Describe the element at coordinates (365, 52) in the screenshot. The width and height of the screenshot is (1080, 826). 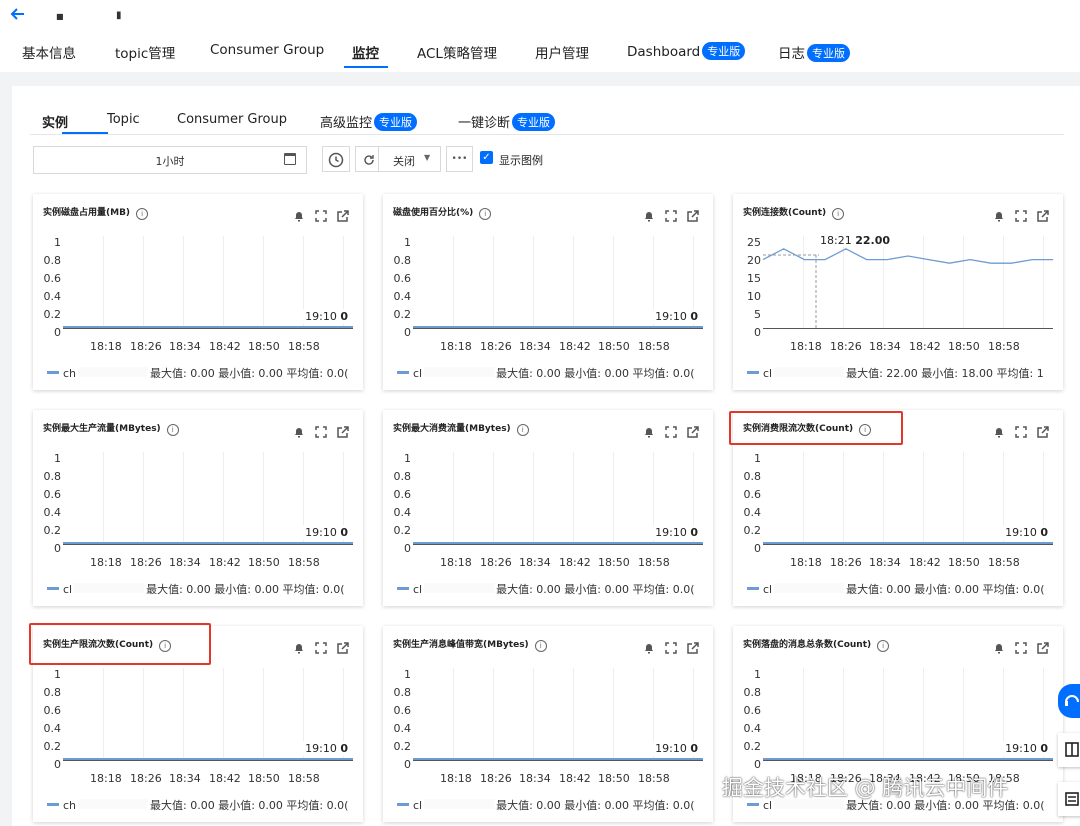
I see `tab-monitoring: 监控` at that location.